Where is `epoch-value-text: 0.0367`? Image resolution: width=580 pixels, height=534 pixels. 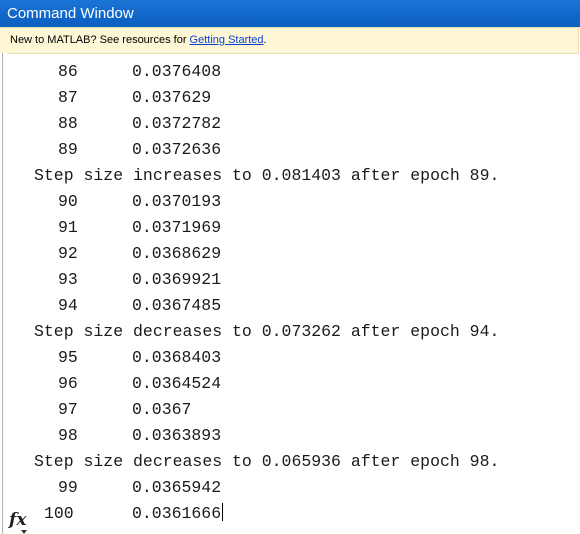
epoch-value-text: 0.0367 is located at coordinates (162, 409).